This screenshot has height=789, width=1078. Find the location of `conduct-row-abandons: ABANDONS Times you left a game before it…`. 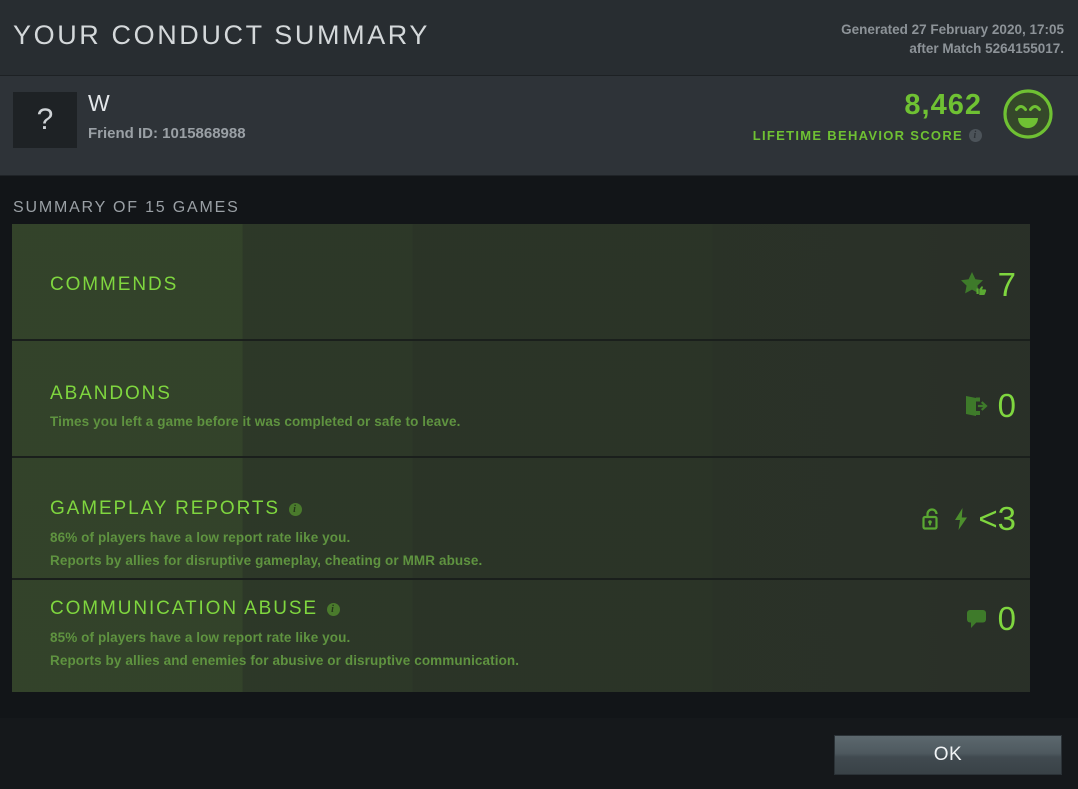

conduct-row-abandons: ABANDONS Times you left a game before it… is located at coordinates (521, 399).